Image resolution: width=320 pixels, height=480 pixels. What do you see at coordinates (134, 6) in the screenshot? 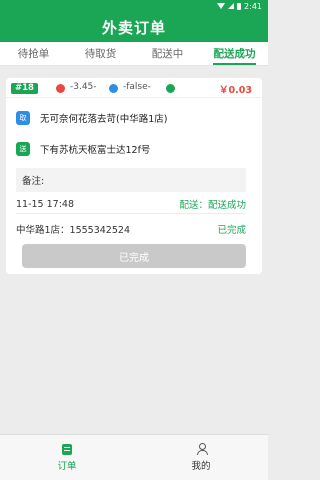
I see `status-bar: 2:41` at bounding box center [134, 6].